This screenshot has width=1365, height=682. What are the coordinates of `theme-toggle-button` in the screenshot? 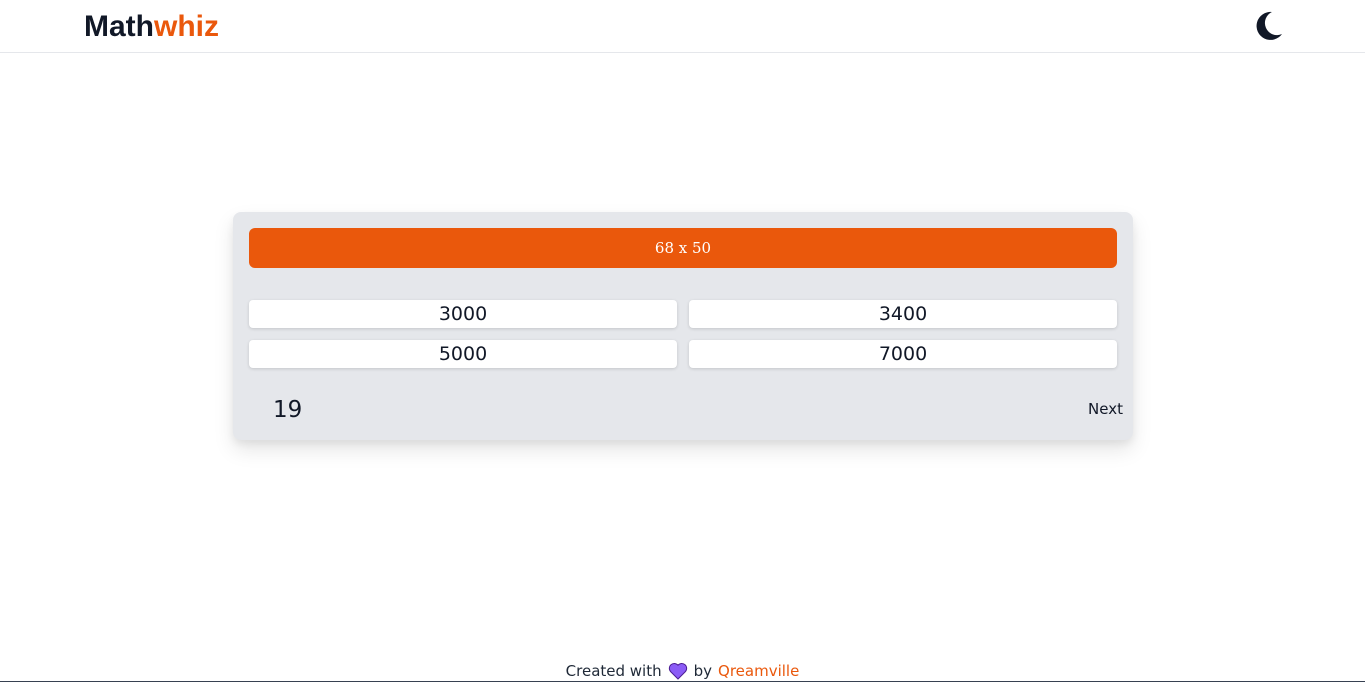 It's located at (1268, 26).